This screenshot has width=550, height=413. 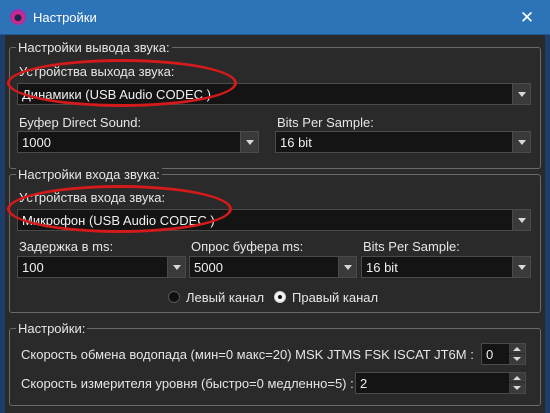 I want to click on poll-select: 5000, so click(x=273, y=267).